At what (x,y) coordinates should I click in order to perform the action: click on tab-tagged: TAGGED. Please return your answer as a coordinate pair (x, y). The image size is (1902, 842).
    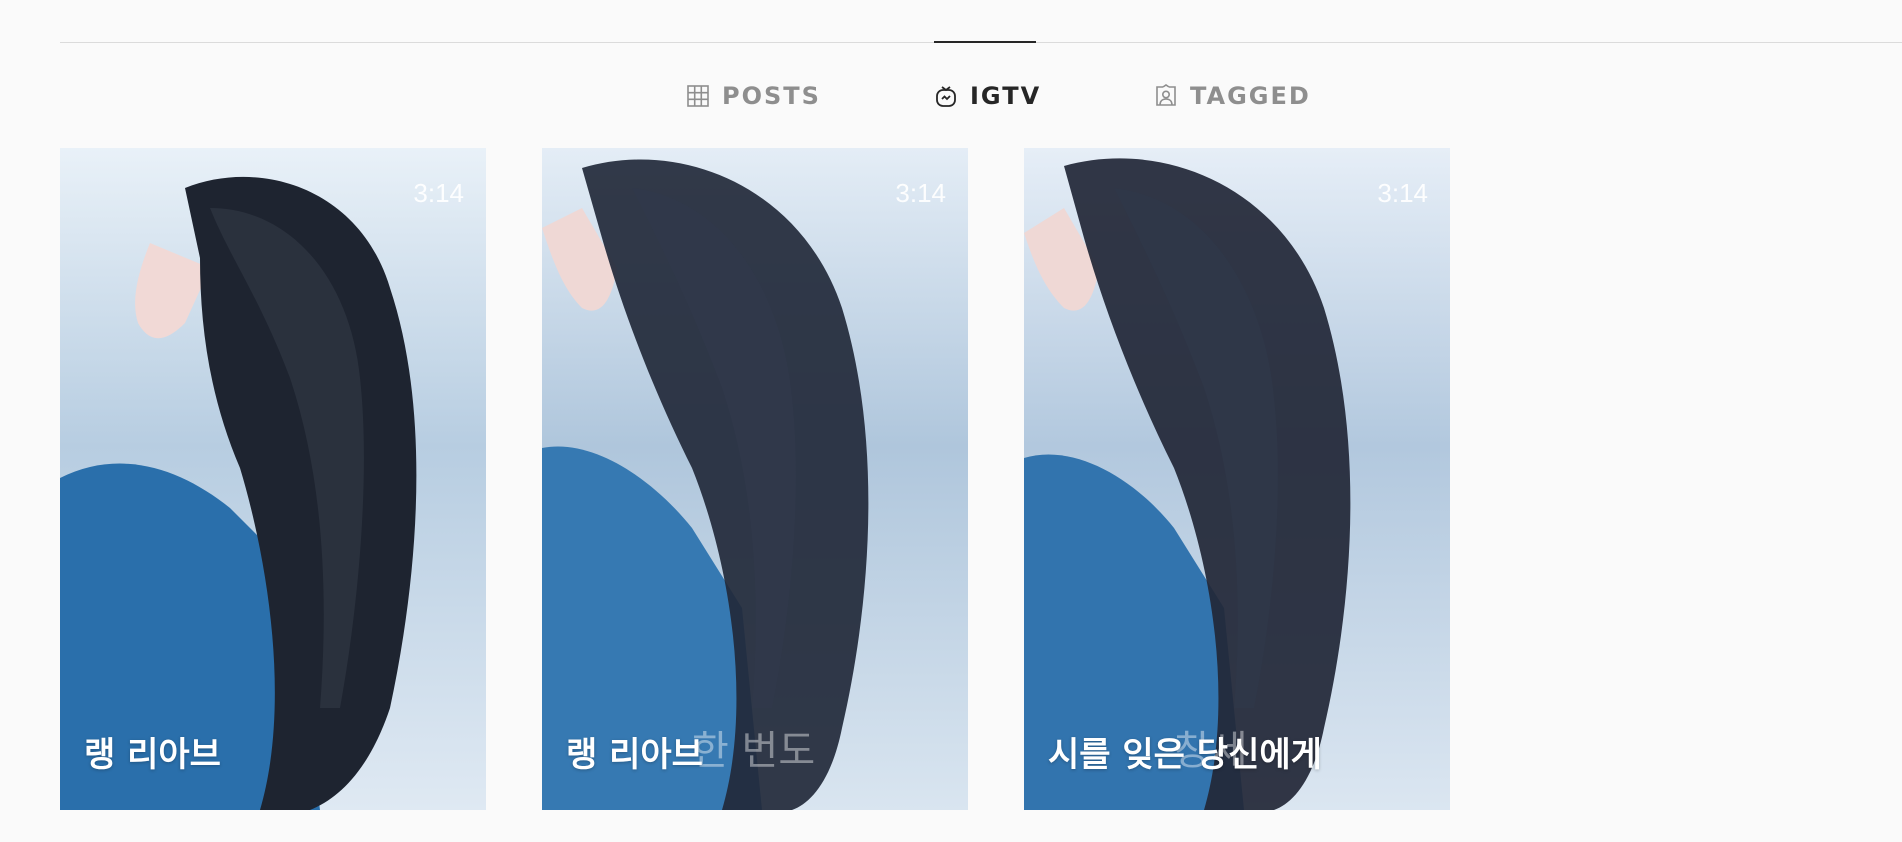
    Looking at the image, I should click on (1232, 96).